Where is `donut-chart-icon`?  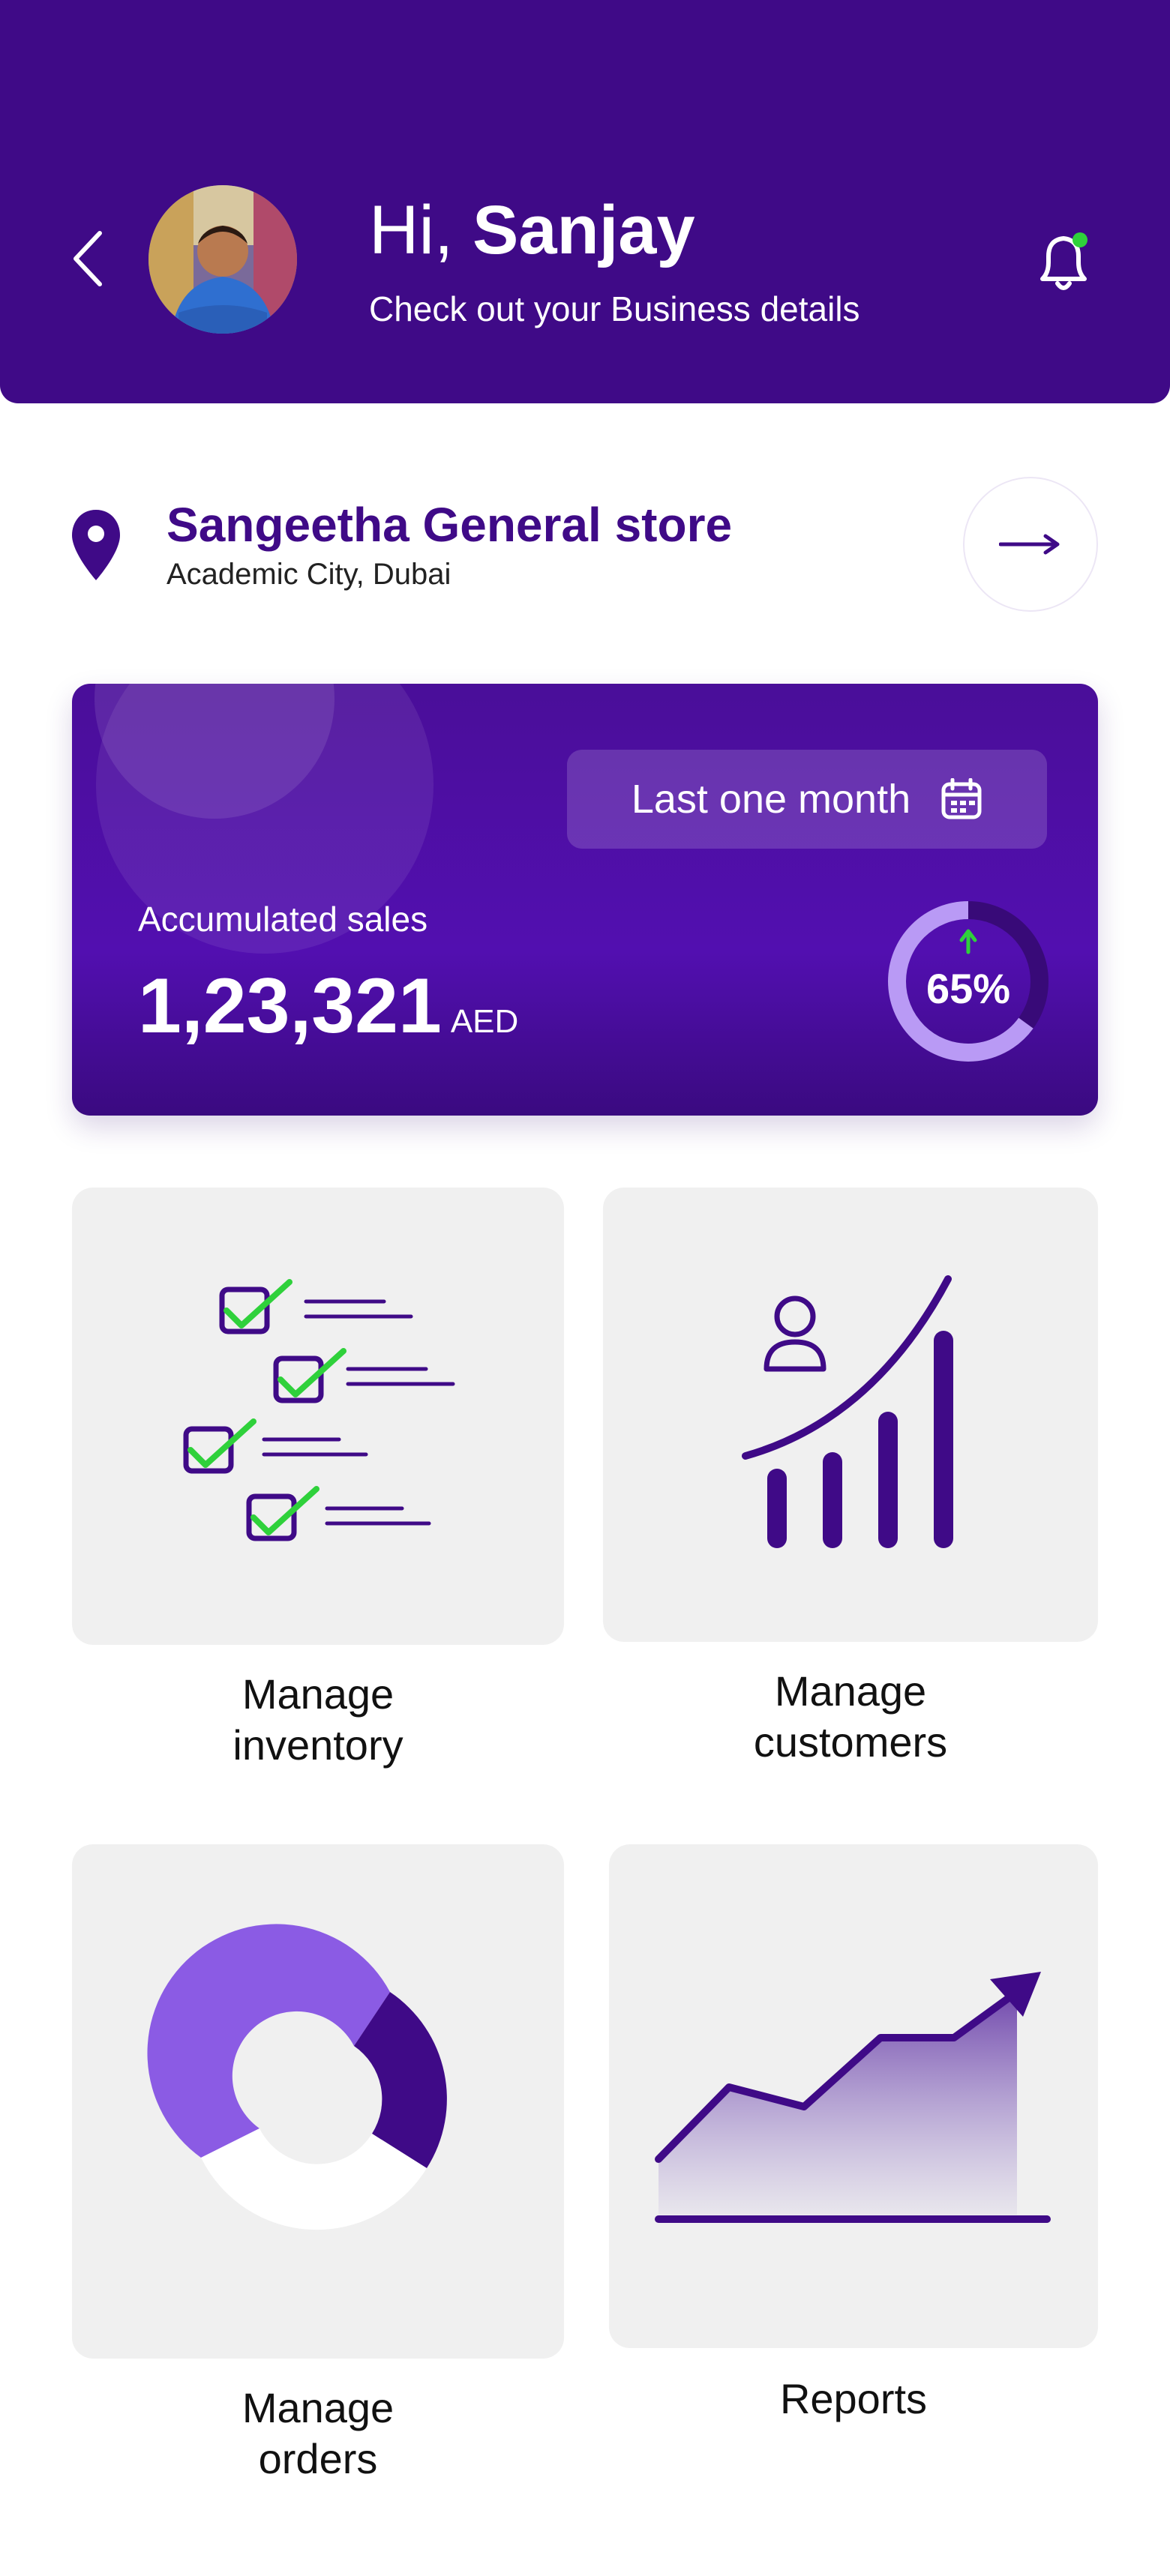
donut-chart-icon is located at coordinates (297, 2077).